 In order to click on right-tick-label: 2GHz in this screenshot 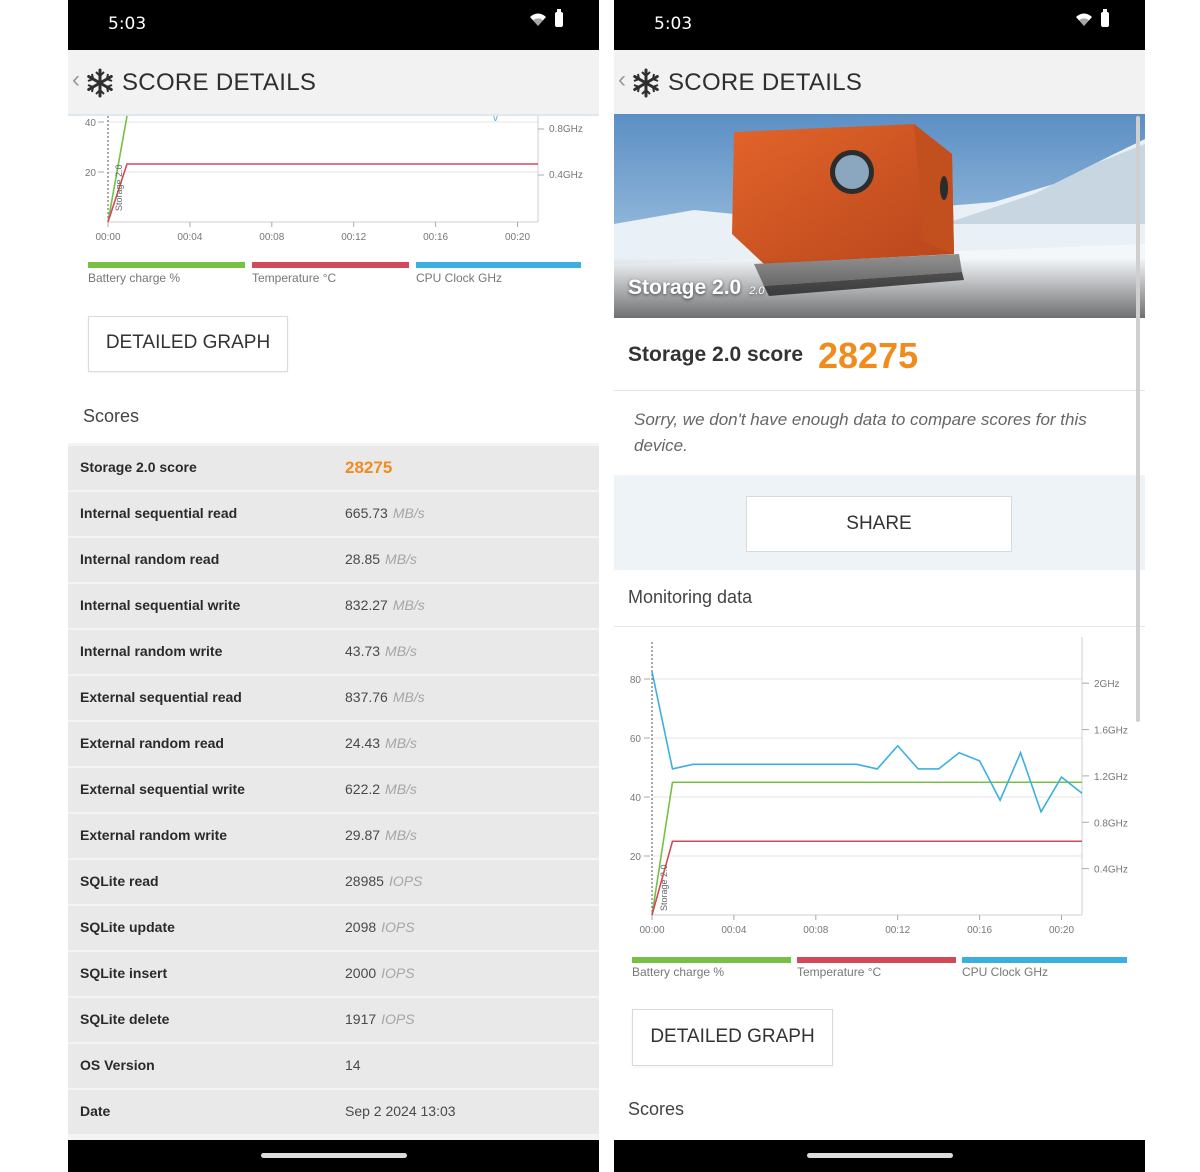, I will do `click(1107, 684)`.